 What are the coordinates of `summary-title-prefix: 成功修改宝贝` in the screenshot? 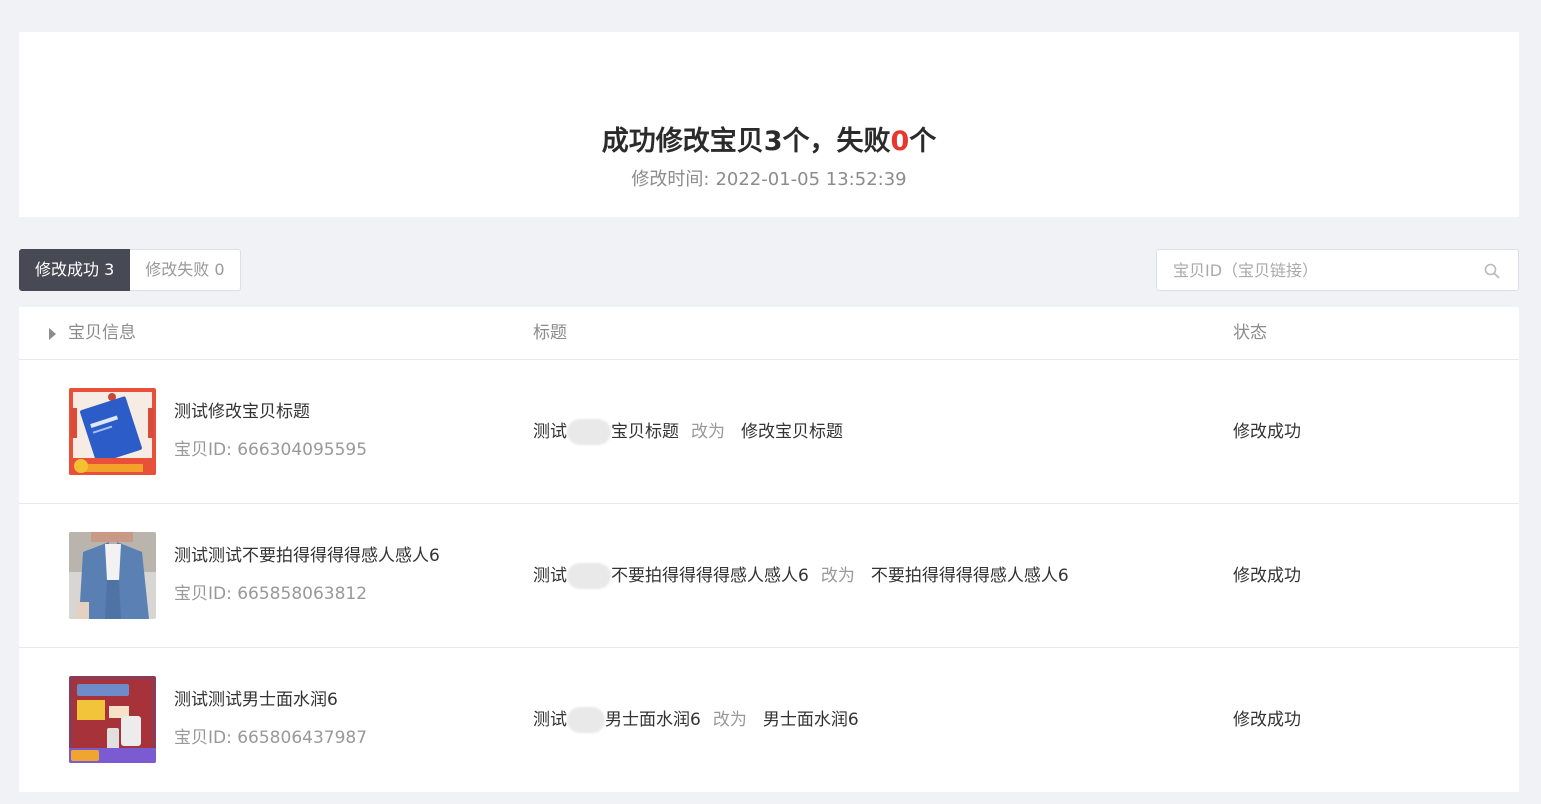 It's located at (682, 141).